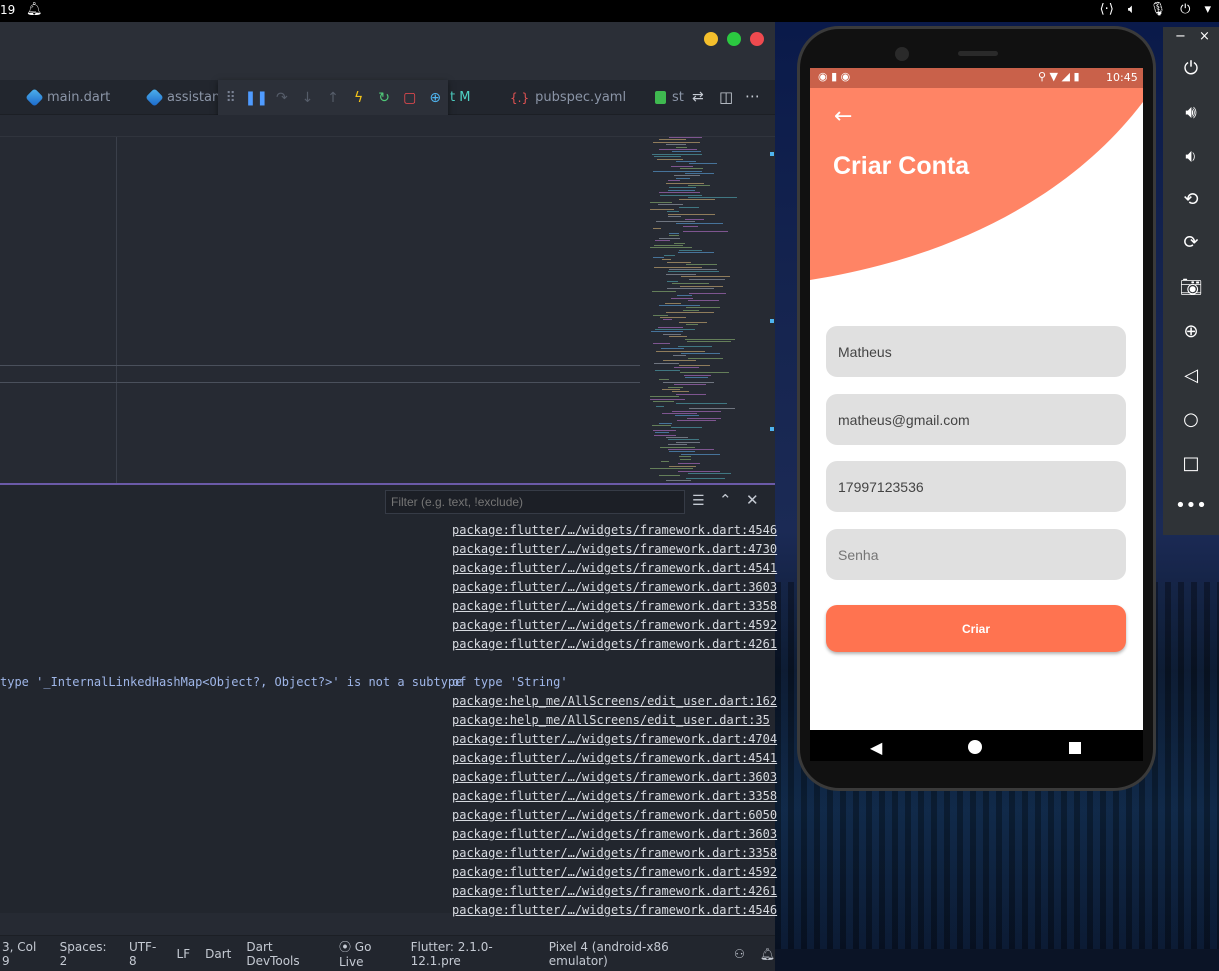  Describe the element at coordinates (752, 96) in the screenshot. I see `more-icon: ⋯` at that location.